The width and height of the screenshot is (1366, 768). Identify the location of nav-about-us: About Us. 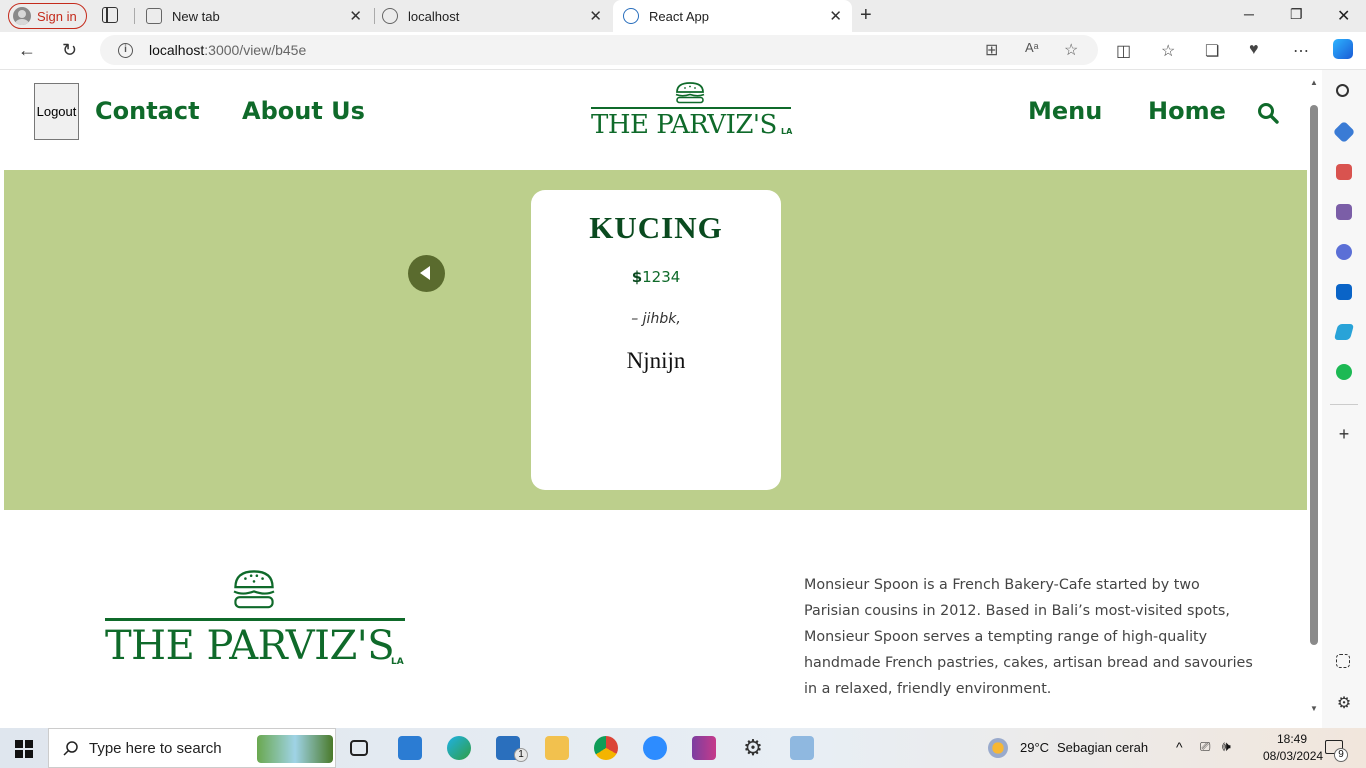
(303, 111).